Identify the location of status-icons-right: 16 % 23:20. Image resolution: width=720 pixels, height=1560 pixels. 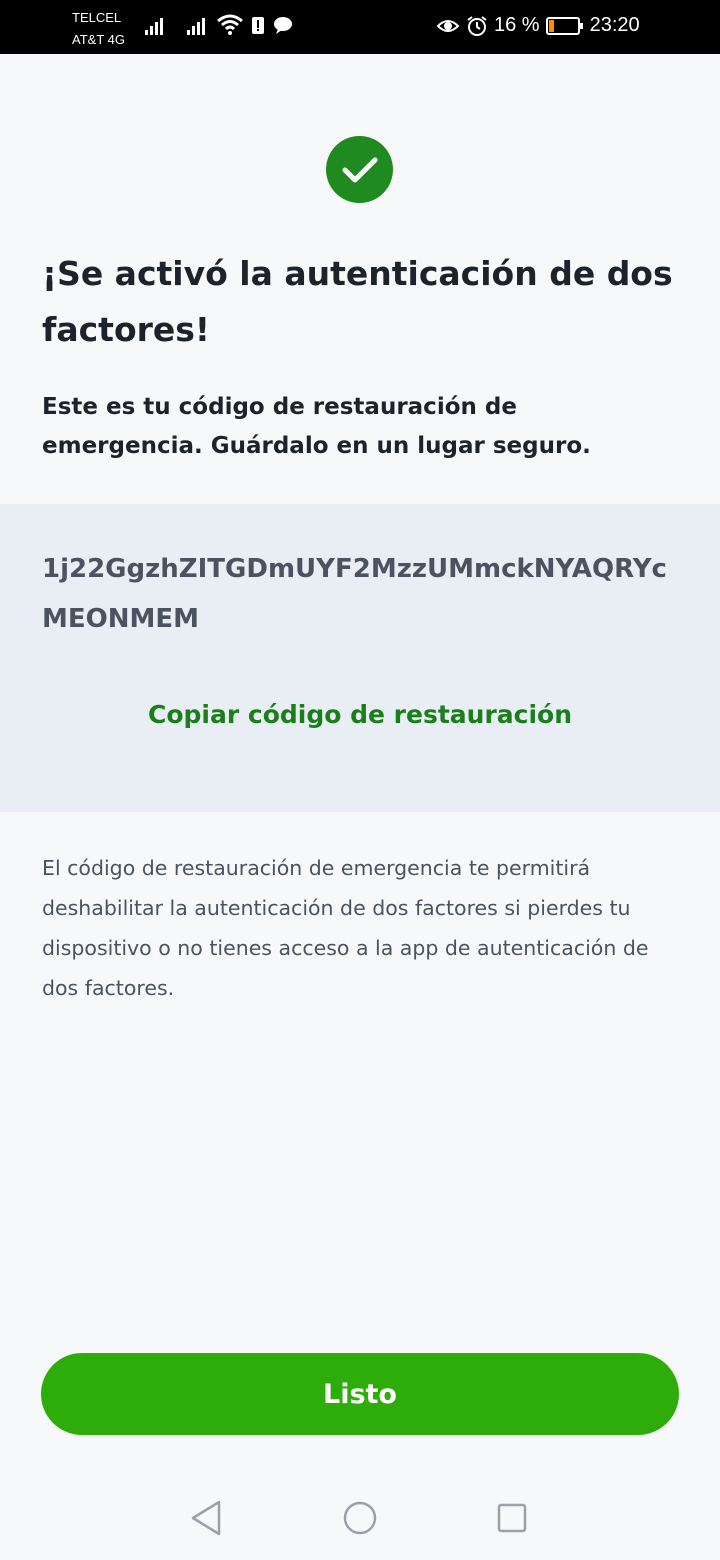
(538, 25).